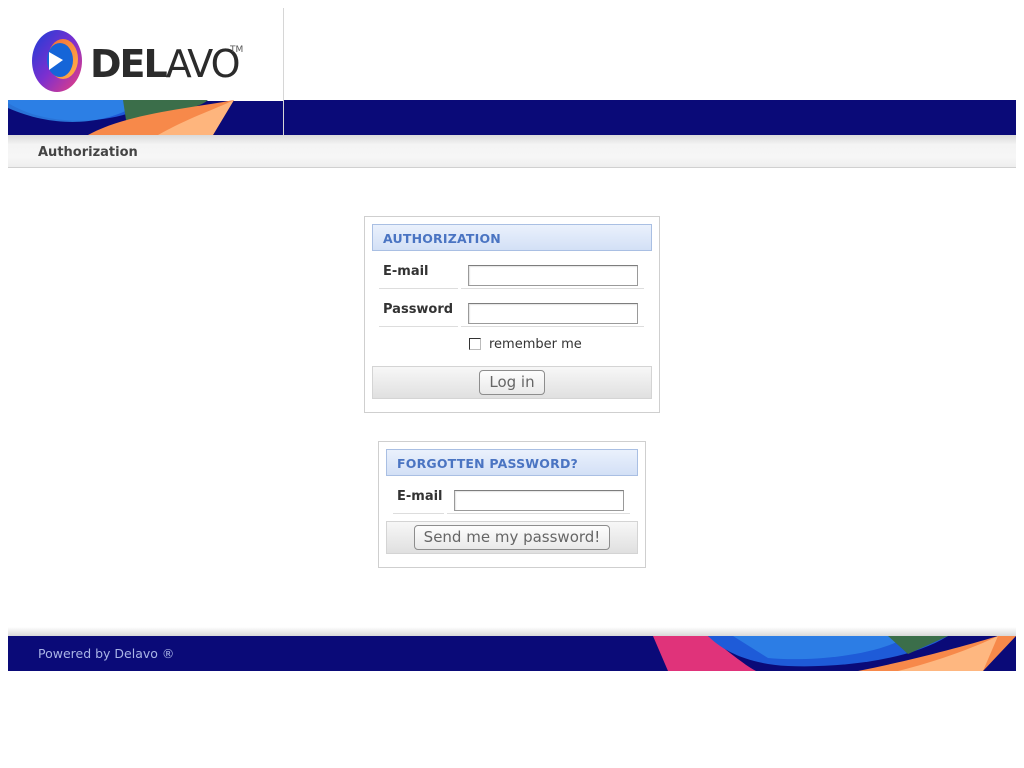 This screenshot has width=1024, height=768. I want to click on password-row: Password, so click(512, 308).